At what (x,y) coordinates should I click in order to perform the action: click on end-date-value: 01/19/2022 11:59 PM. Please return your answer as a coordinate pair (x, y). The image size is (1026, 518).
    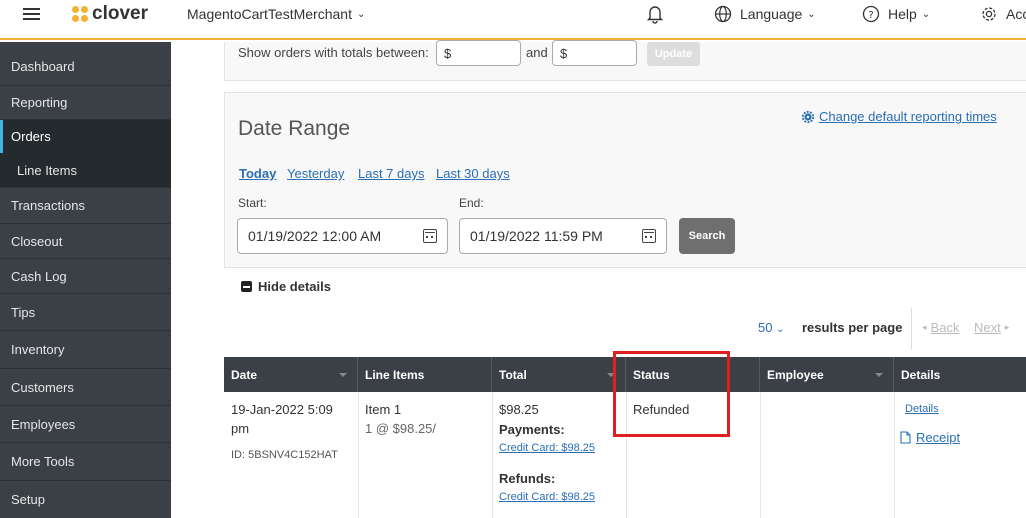
    Looking at the image, I should click on (536, 236).